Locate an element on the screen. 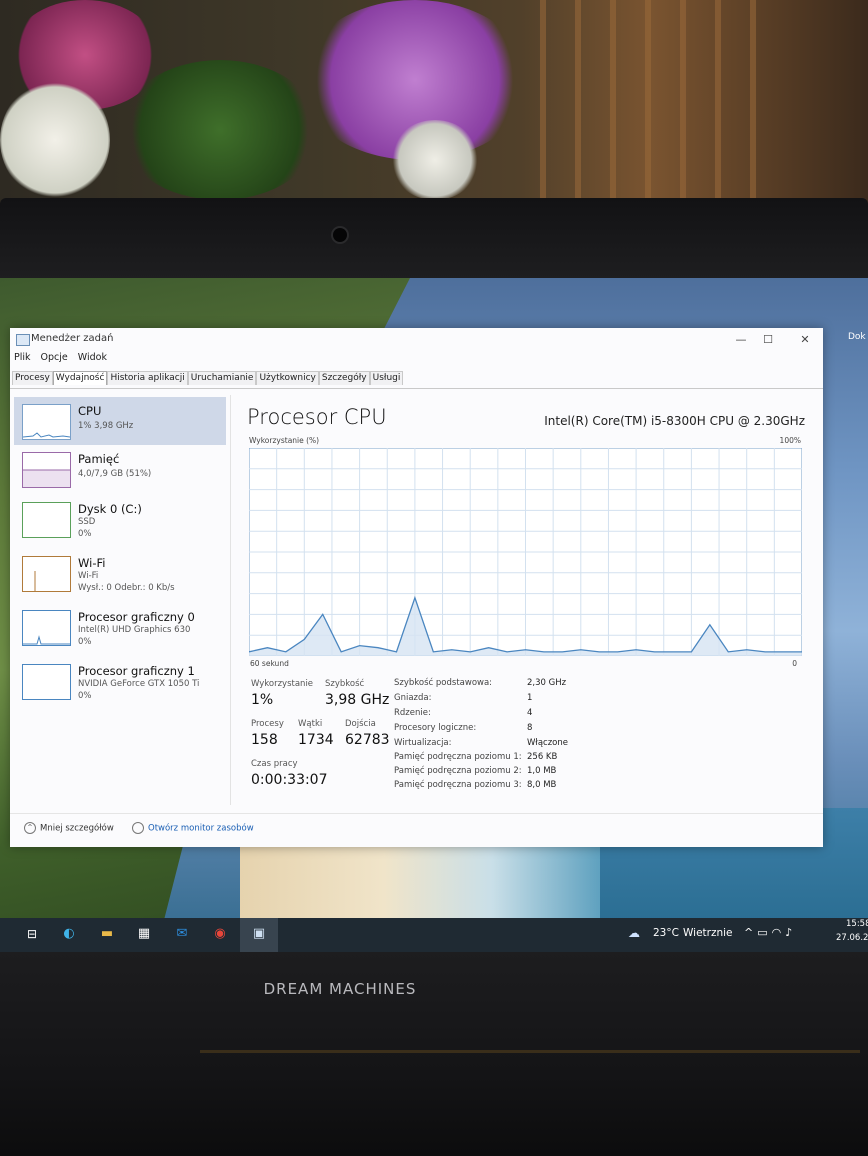 The height and width of the screenshot is (1156, 868). sidebar-item-wifi: Wi-Fi Wi-Fi Wysł.: 0 Odebr.: 0 Kb/s is located at coordinates (120, 573).